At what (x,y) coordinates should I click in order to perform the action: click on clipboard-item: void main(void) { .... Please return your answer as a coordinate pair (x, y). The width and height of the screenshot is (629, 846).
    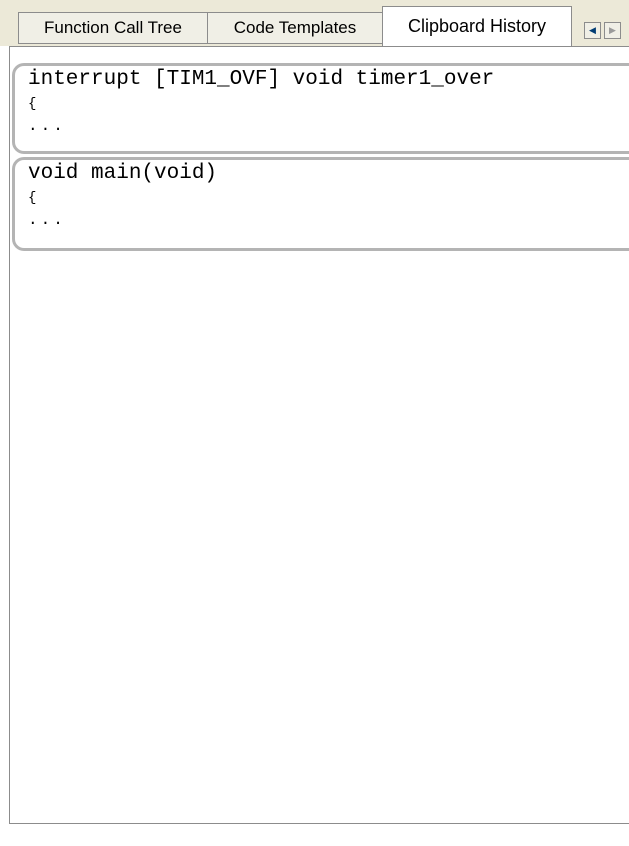
    Looking at the image, I should click on (320, 204).